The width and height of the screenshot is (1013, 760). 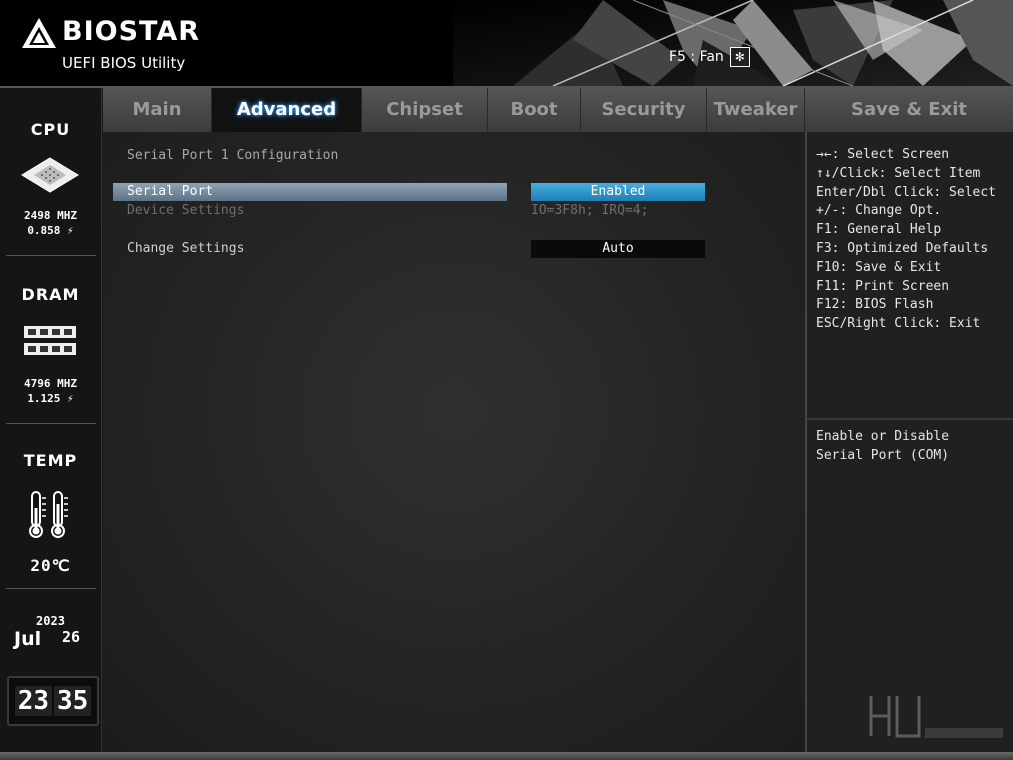 What do you see at coordinates (73, 701) in the screenshot?
I see `clock-minutes: 35` at bounding box center [73, 701].